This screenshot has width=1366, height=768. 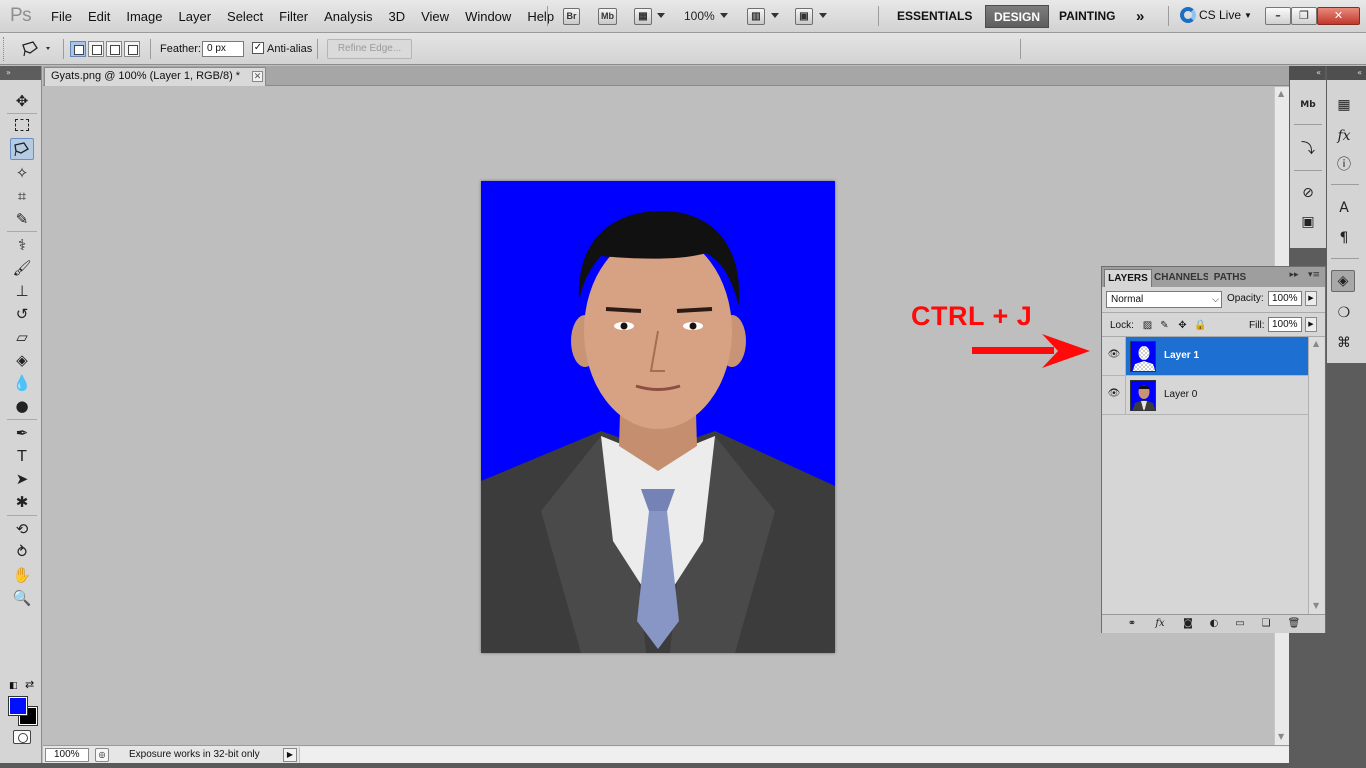 What do you see at coordinates (1344, 105) in the screenshot?
I see `swatches-panel-icon: ▦` at bounding box center [1344, 105].